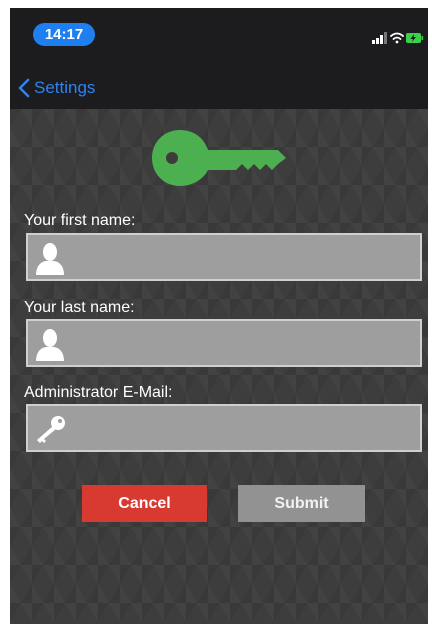 The width and height of the screenshot is (432, 624). I want to click on status-bar: 14:17, so click(219, 33).